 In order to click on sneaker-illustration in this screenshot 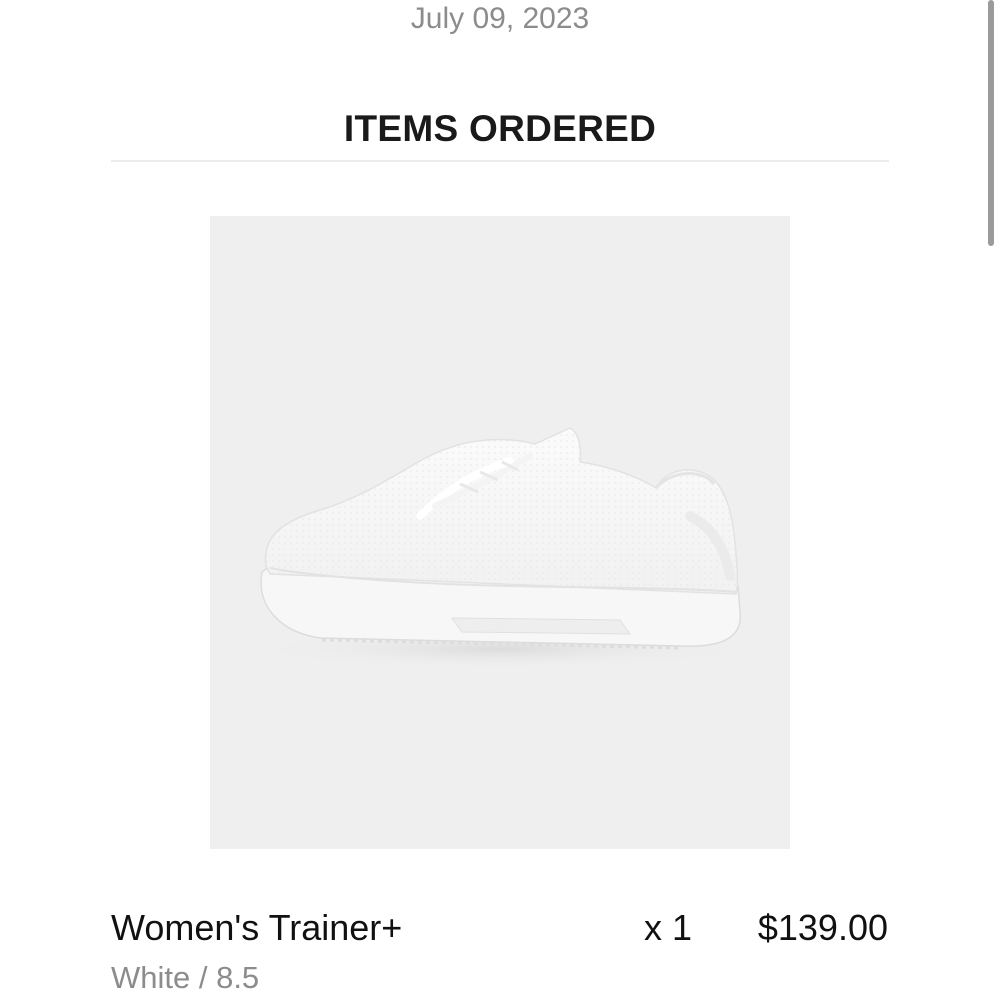, I will do `click(500, 548)`.